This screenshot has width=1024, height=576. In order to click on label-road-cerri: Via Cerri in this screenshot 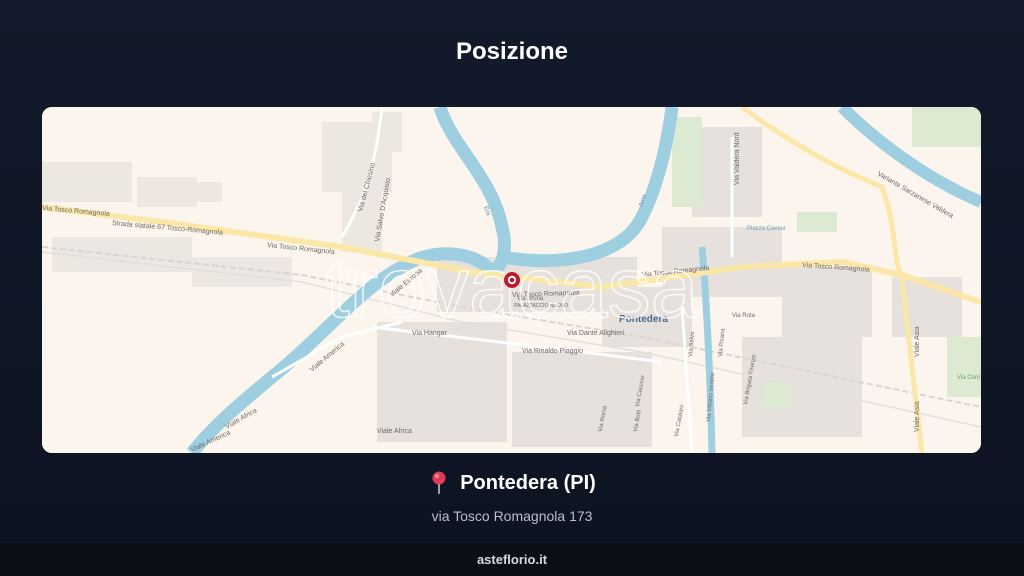, I will do `click(968, 378)`.